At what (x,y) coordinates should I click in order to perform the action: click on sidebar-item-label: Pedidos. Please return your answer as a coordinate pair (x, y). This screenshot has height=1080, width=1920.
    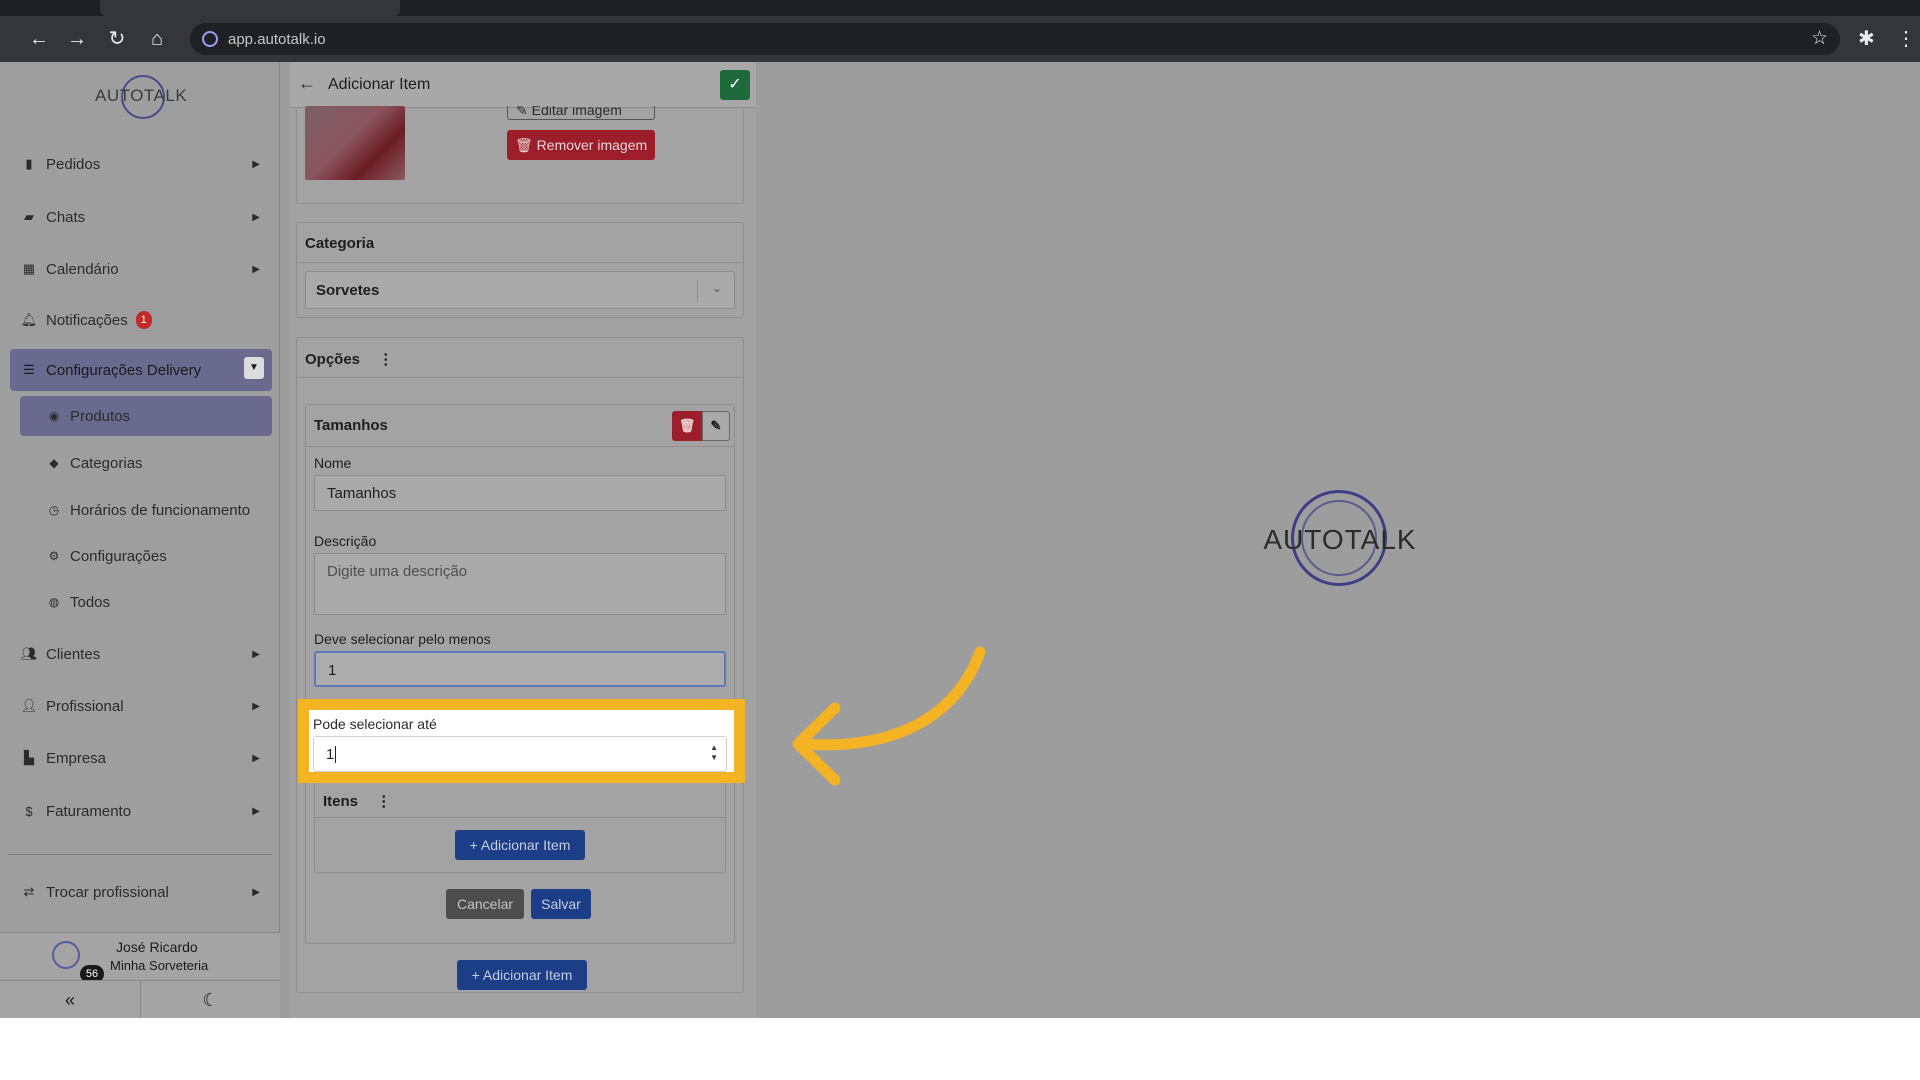
    Looking at the image, I should click on (73, 164).